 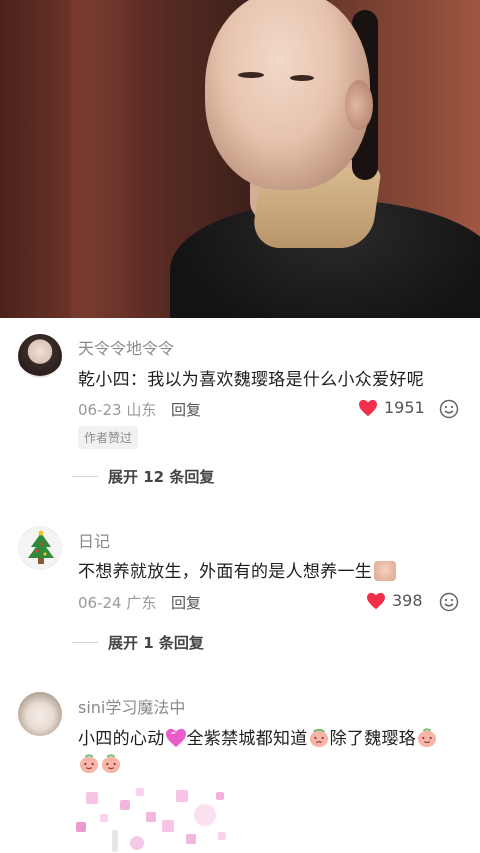 What do you see at coordinates (141, 410) in the screenshot?
I see `comment-location: 山东` at bounding box center [141, 410].